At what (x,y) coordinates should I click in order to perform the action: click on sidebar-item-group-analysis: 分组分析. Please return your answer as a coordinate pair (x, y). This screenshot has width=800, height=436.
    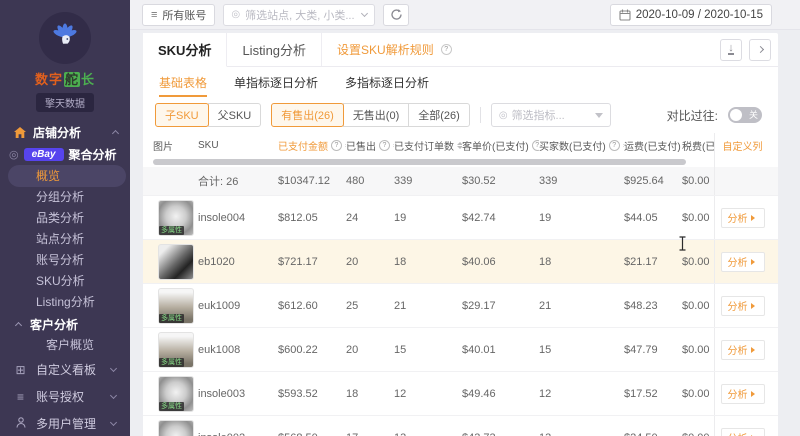
    Looking at the image, I should click on (65, 197).